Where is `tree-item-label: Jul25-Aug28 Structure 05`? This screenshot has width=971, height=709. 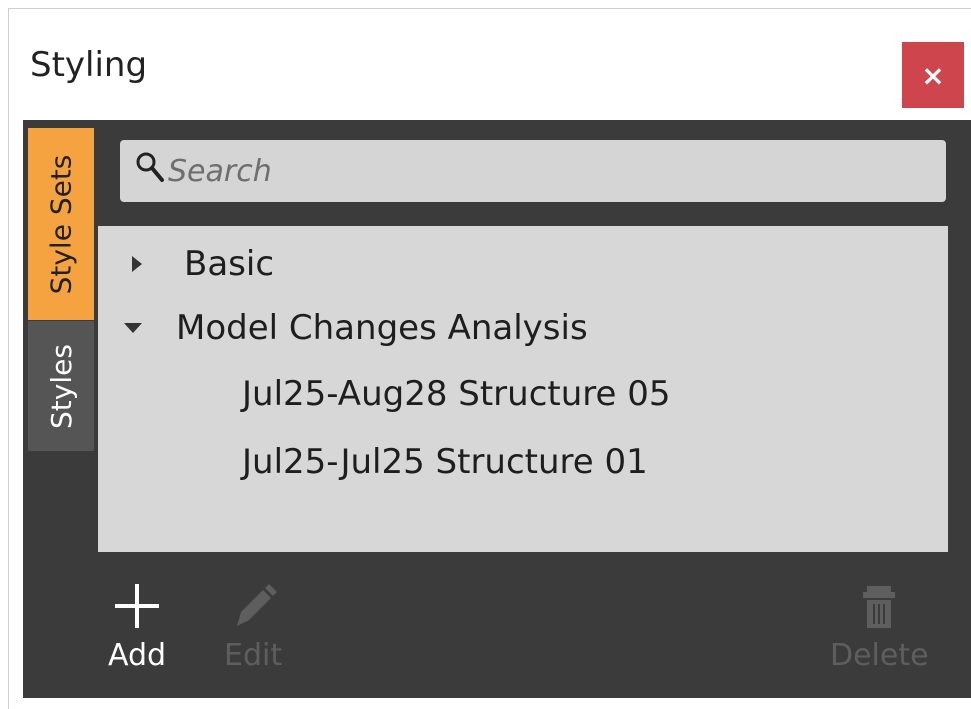
tree-item-label: Jul25-Aug28 Structure 05 is located at coordinates (456, 394).